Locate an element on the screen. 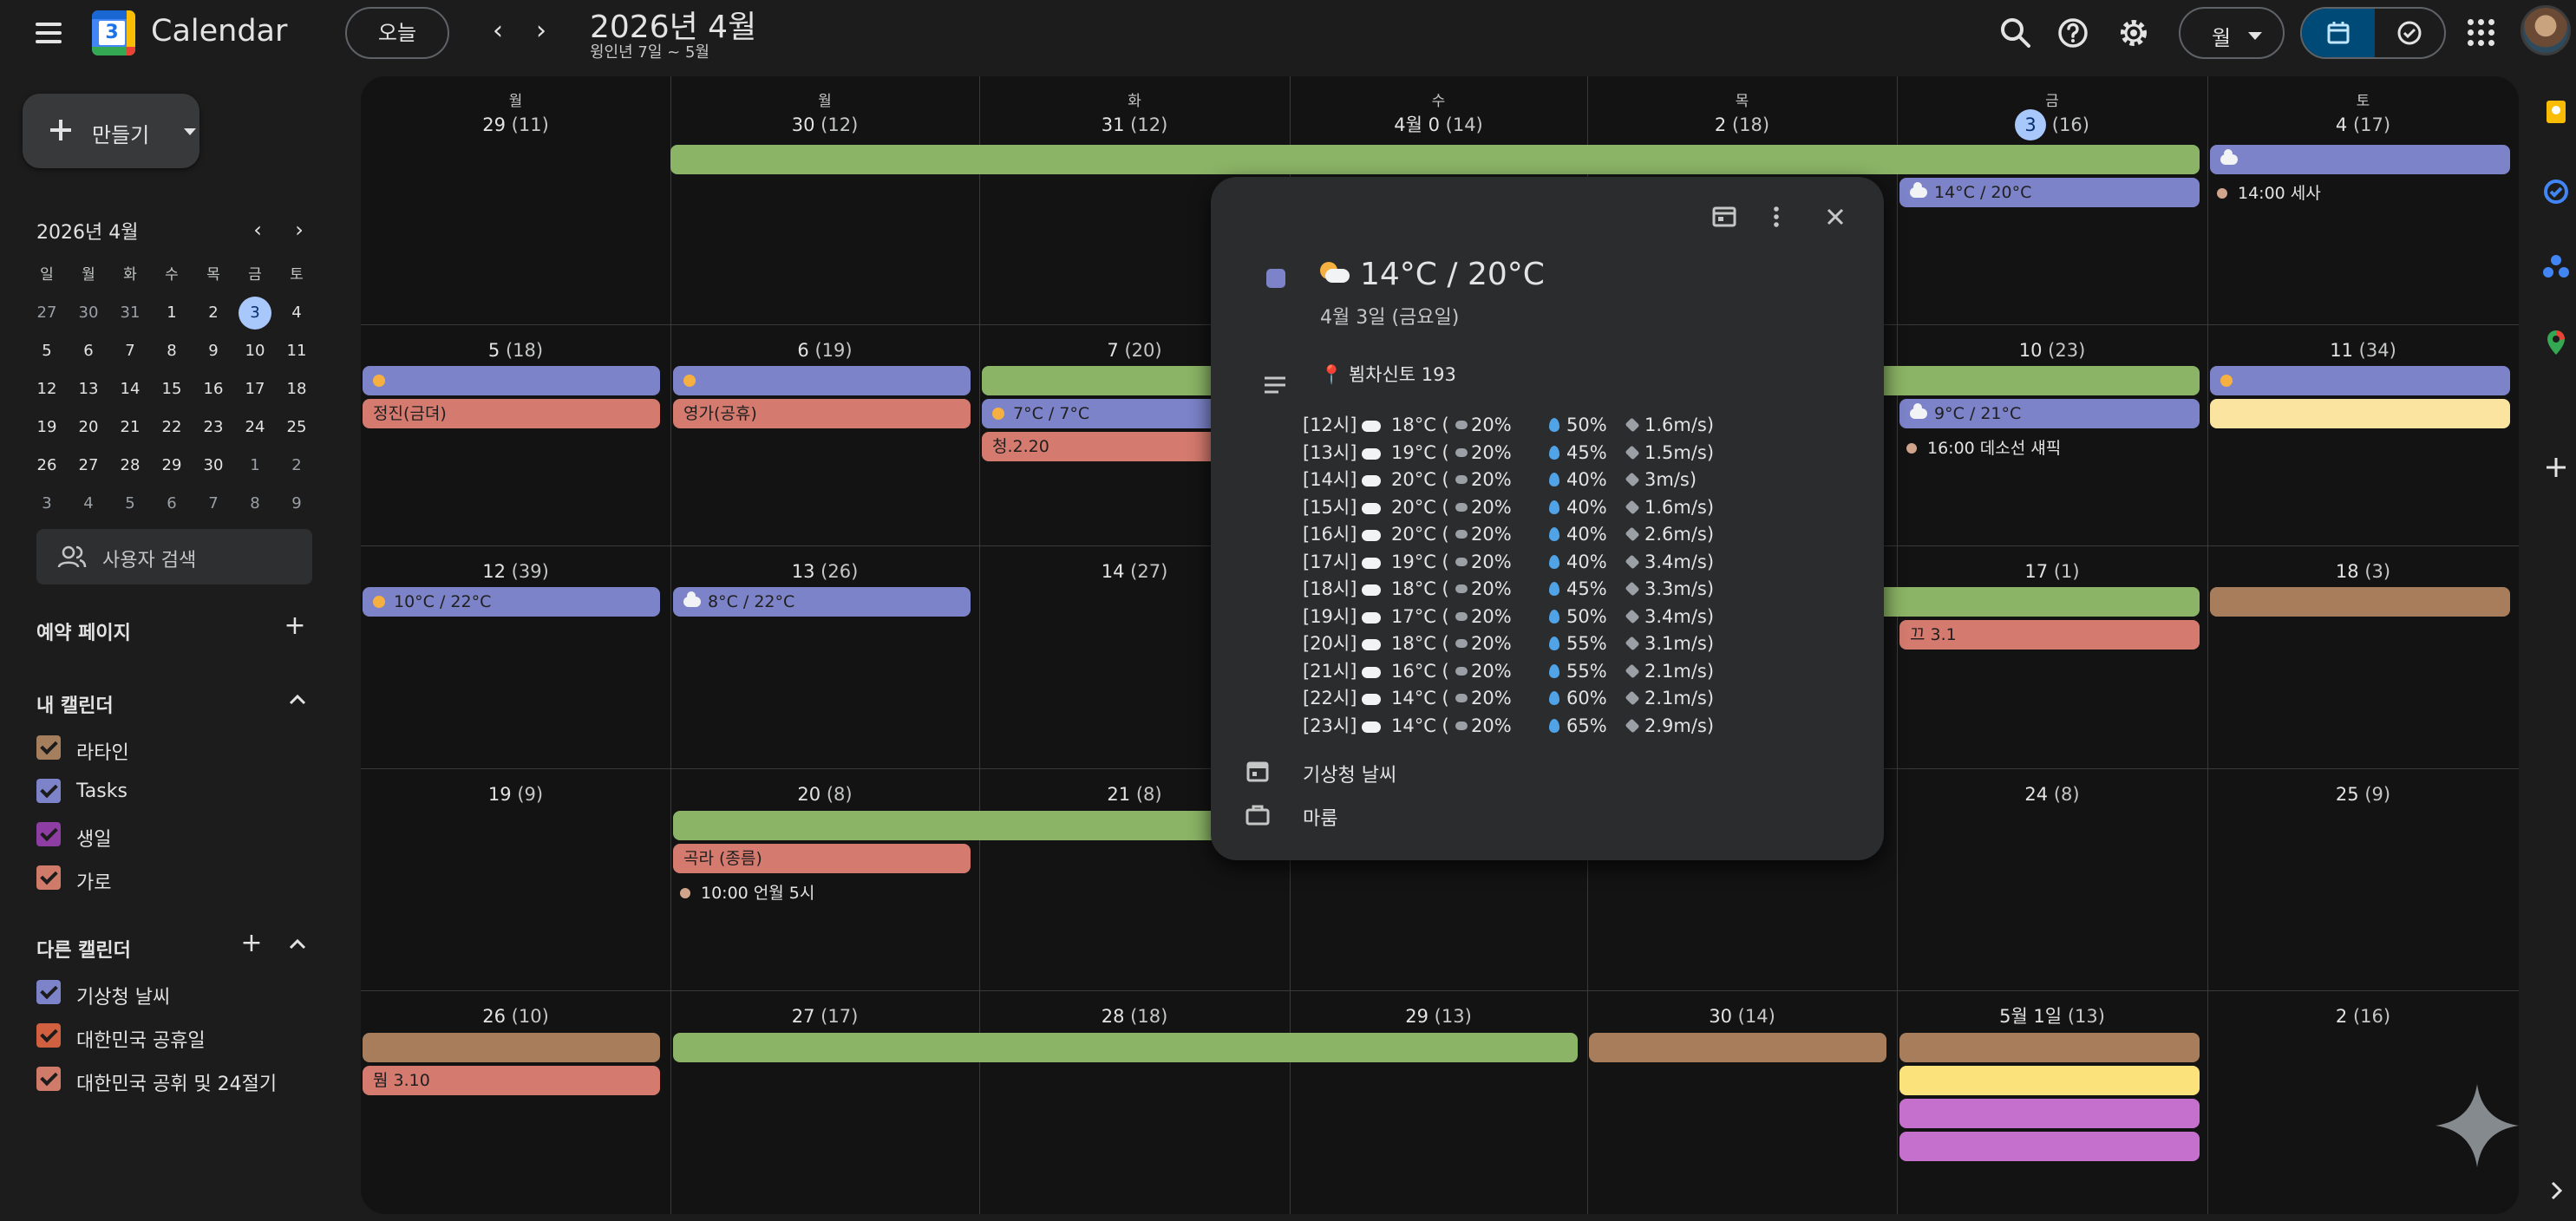  day-number: 27 (17) is located at coordinates (824, 1016).